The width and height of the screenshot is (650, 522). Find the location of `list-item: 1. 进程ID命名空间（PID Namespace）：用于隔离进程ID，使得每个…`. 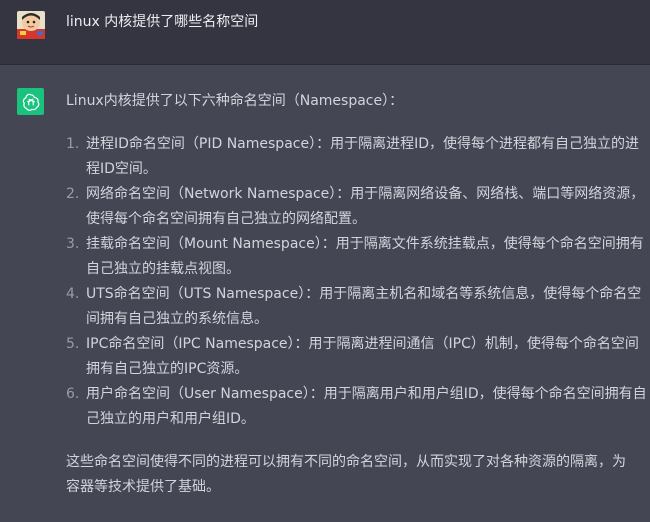

list-item: 1. 进程ID命名空间（PID Namespace）：用于隔离进程ID，使得每个… is located at coordinates (358, 157).